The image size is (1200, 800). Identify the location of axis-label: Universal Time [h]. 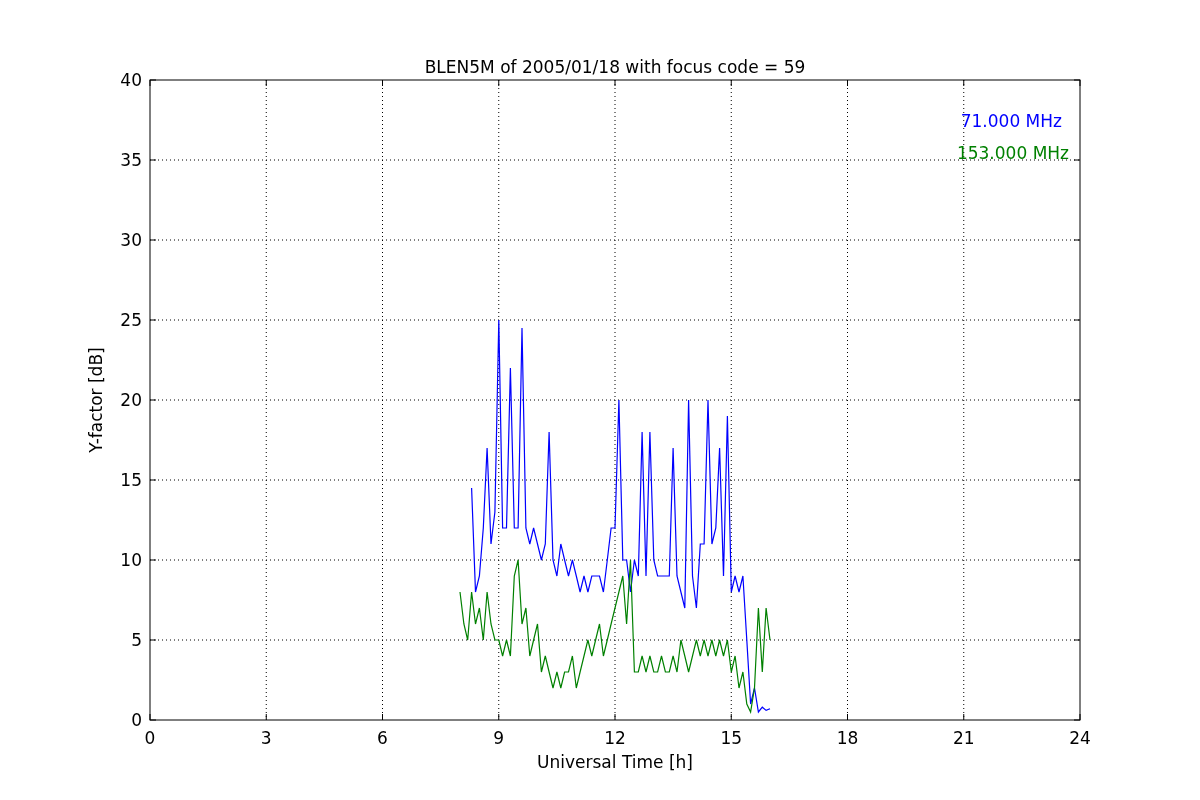
(615, 762).